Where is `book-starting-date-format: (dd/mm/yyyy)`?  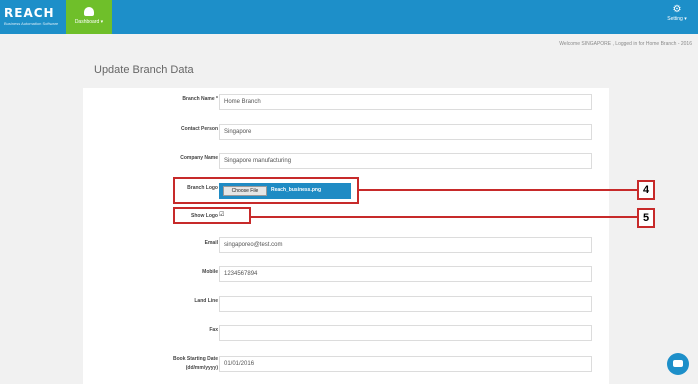
book-starting-date-format: (dd/mm/yyyy) is located at coordinates (201, 368).